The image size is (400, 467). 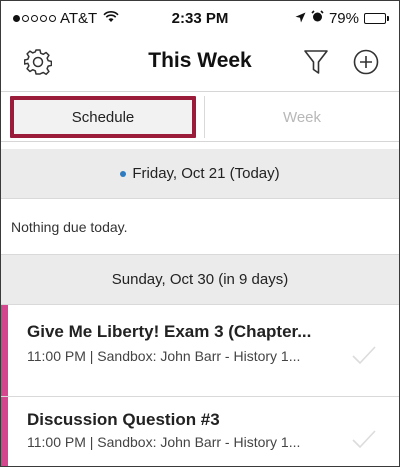 I want to click on page-title: This Week, so click(x=200, y=60).